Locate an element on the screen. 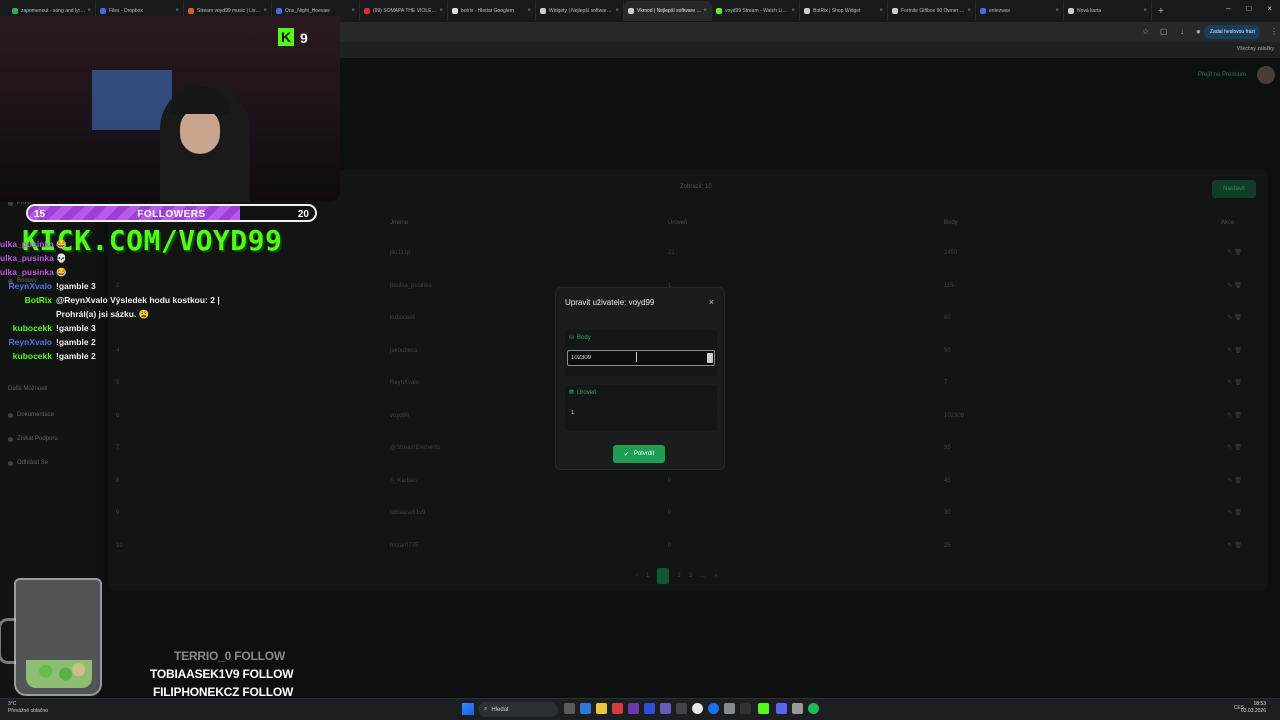 The height and width of the screenshot is (720, 1280). chrome-icon is located at coordinates (697, 708).